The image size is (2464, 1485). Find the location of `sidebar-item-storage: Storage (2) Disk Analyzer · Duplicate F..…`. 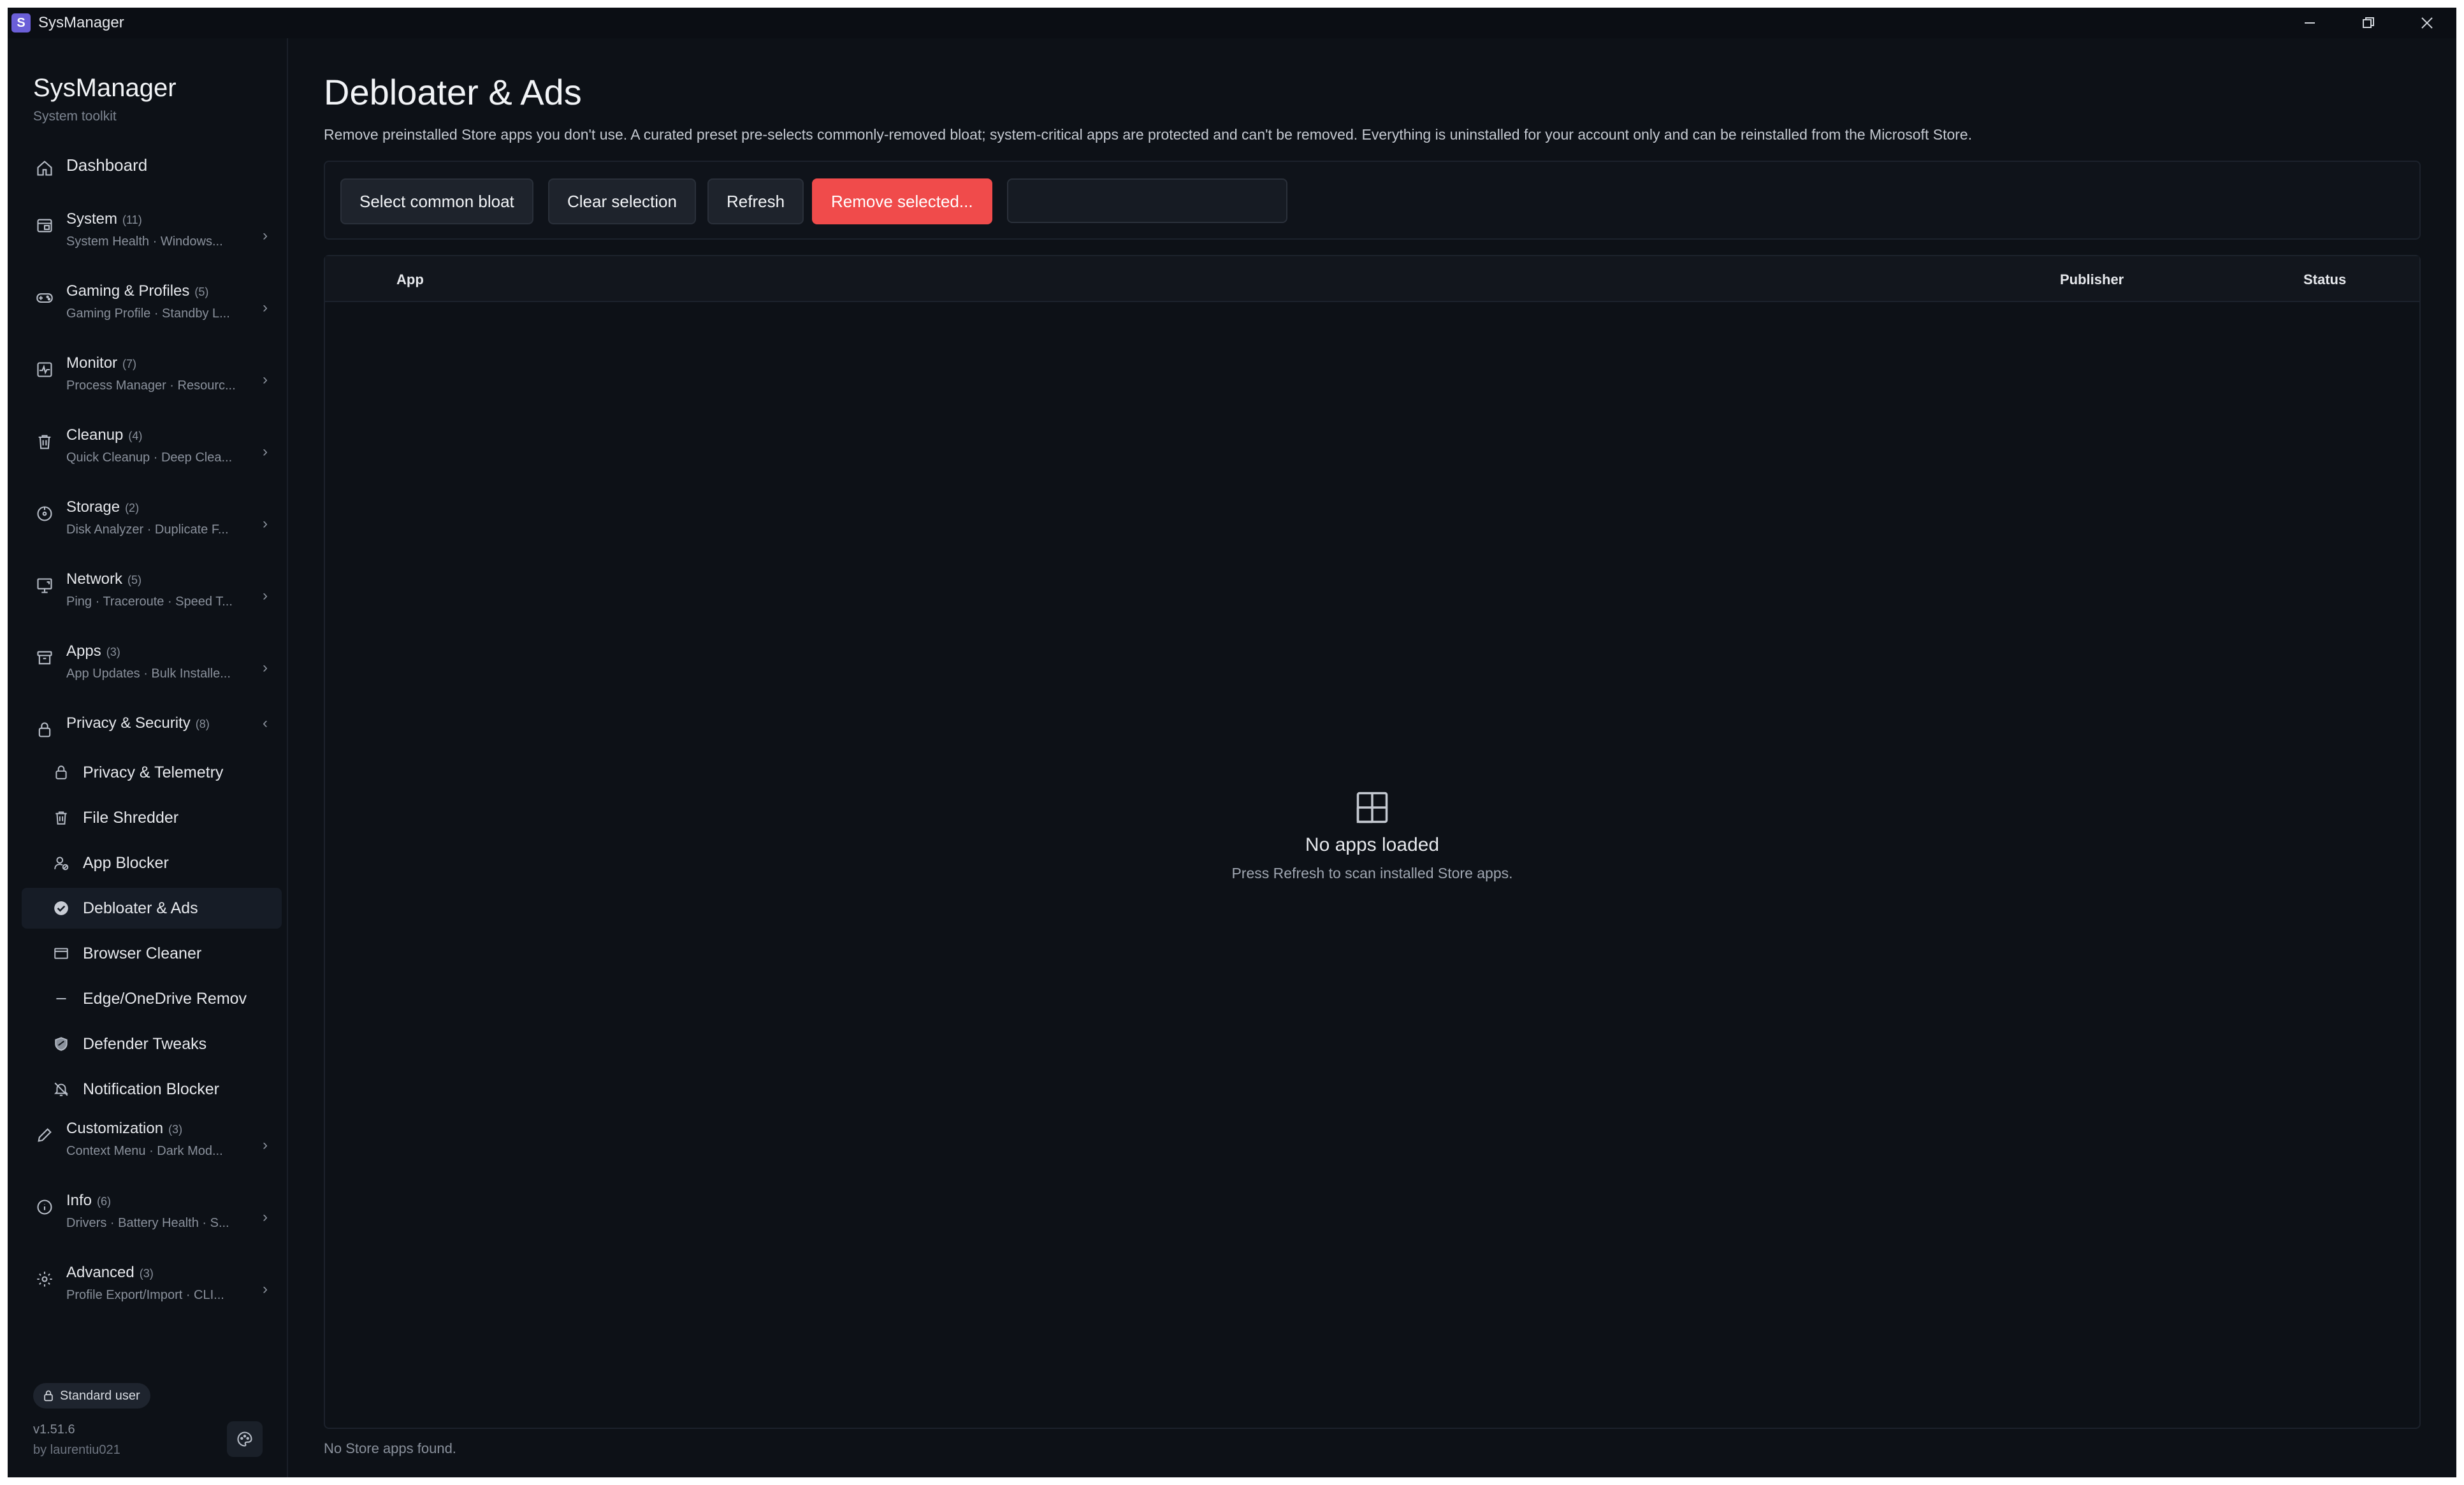

sidebar-item-storage: Storage (2) Disk Analyzer · Duplicate F..… is located at coordinates (152, 517).